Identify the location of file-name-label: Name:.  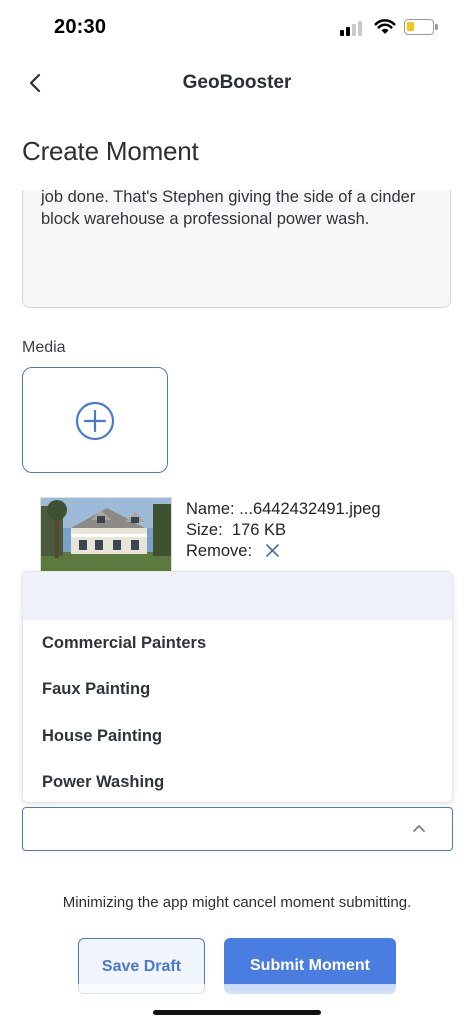
(210, 509).